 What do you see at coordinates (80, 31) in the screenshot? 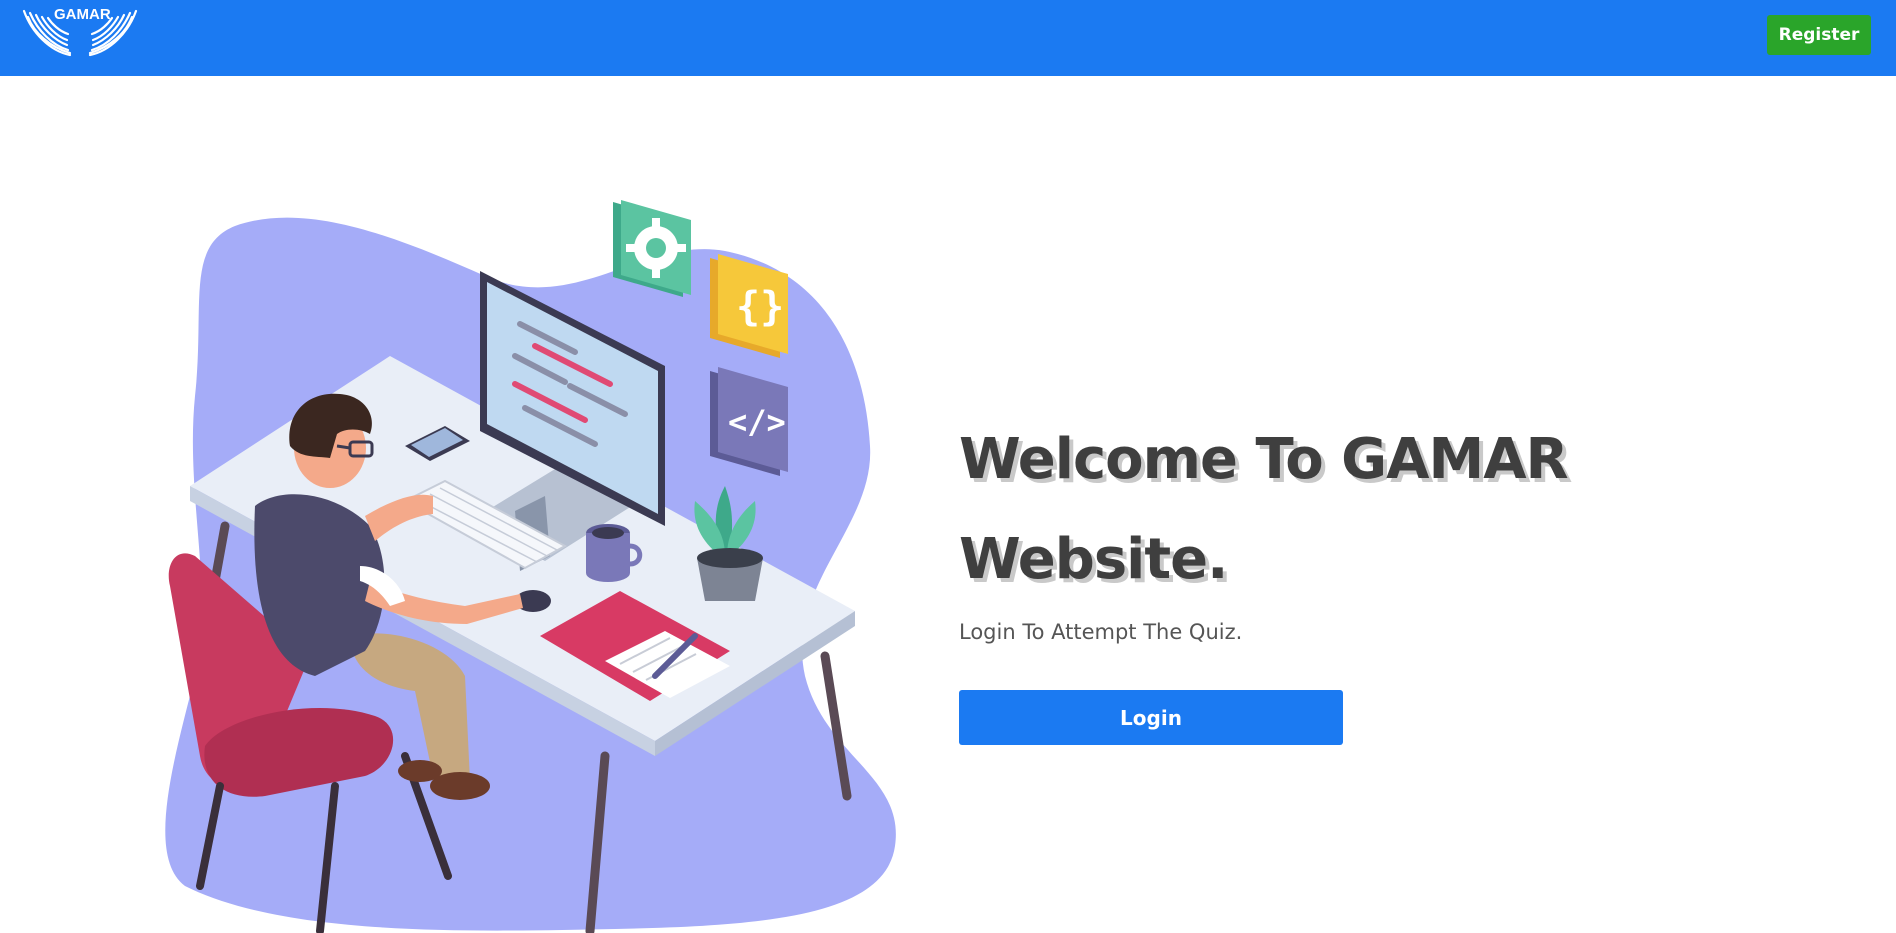
I see `gamar-logo: GAMAR` at bounding box center [80, 31].